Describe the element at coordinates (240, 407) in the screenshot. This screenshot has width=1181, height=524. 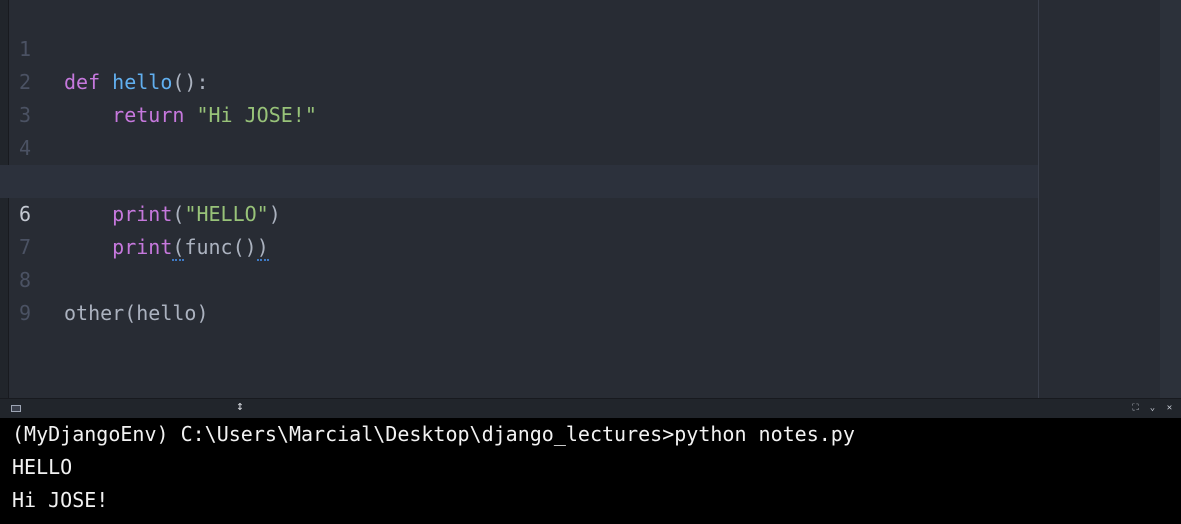
I see `resize-handle-icon: ↕` at that location.